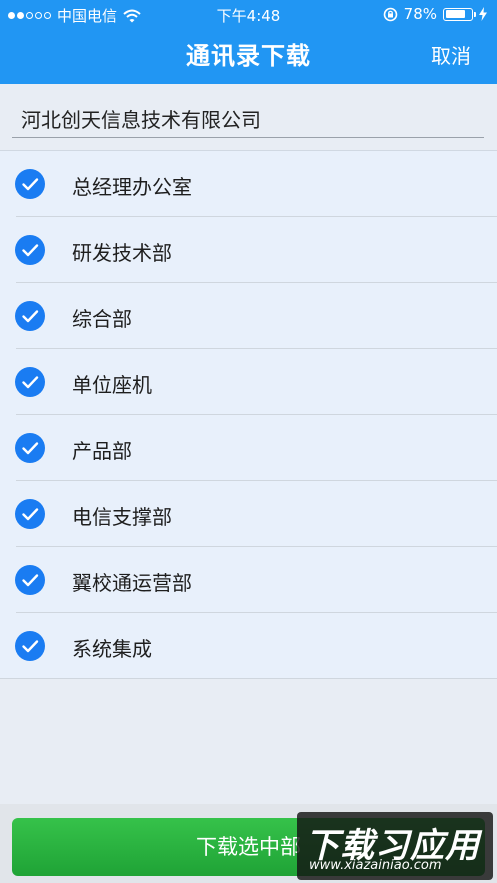 The image size is (497, 883). I want to click on department-label: 系统集成, so click(112, 649).